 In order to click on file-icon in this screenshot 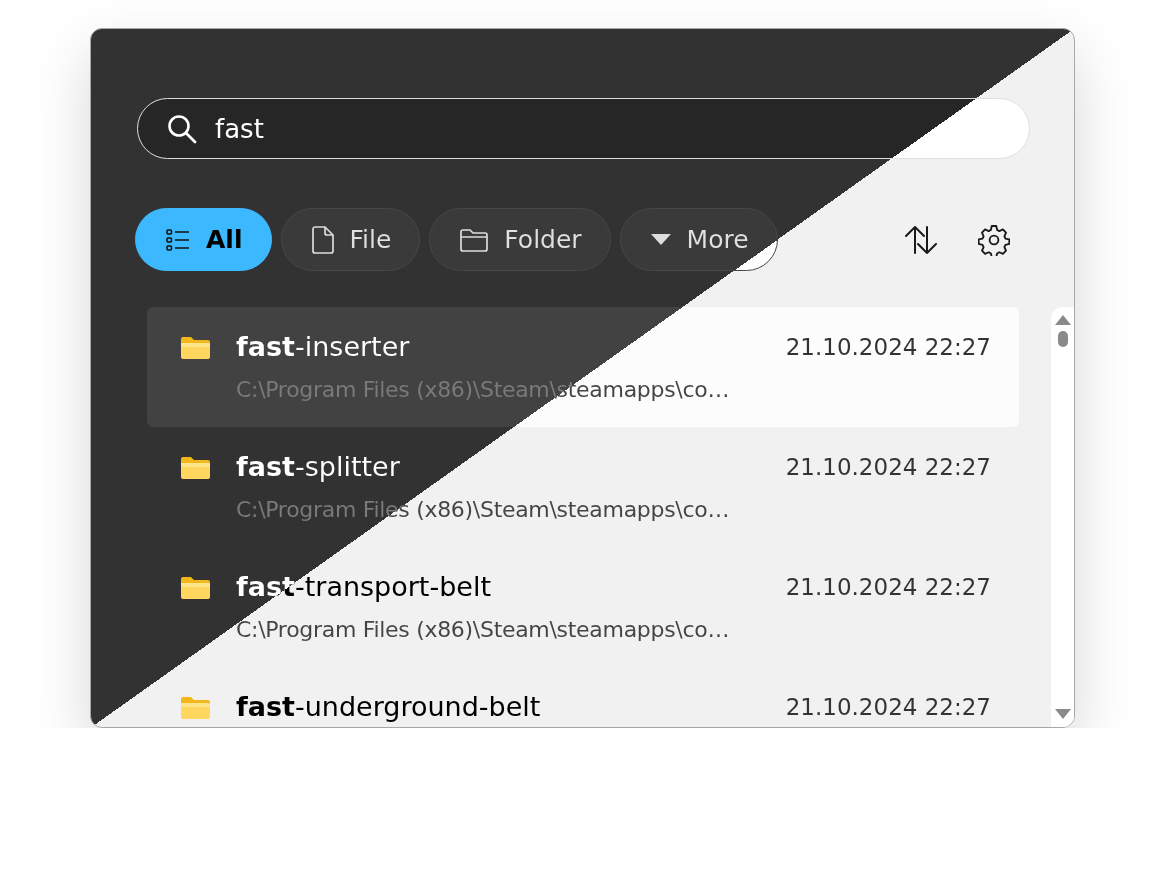, I will do `click(322, 239)`.